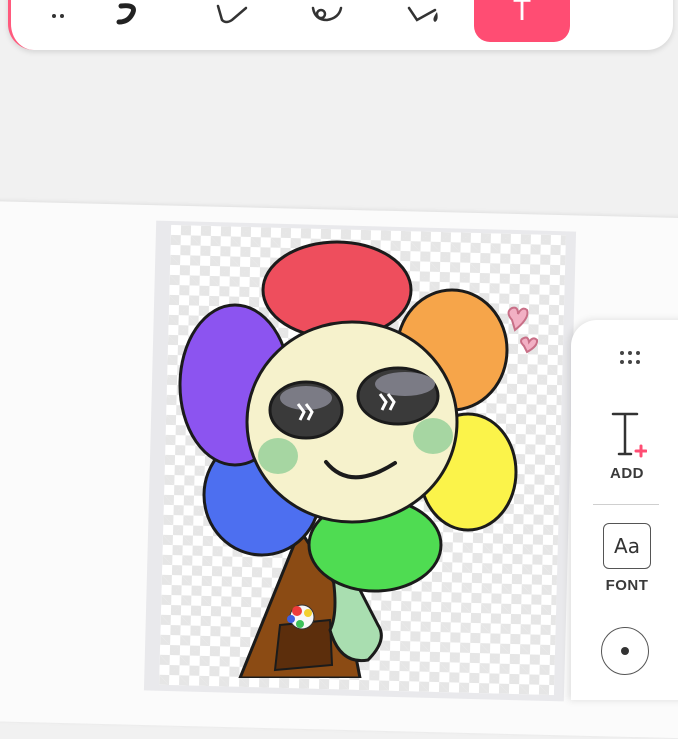 The image size is (678, 739). What do you see at coordinates (278, 456) in the screenshot?
I see `left-cheek` at bounding box center [278, 456].